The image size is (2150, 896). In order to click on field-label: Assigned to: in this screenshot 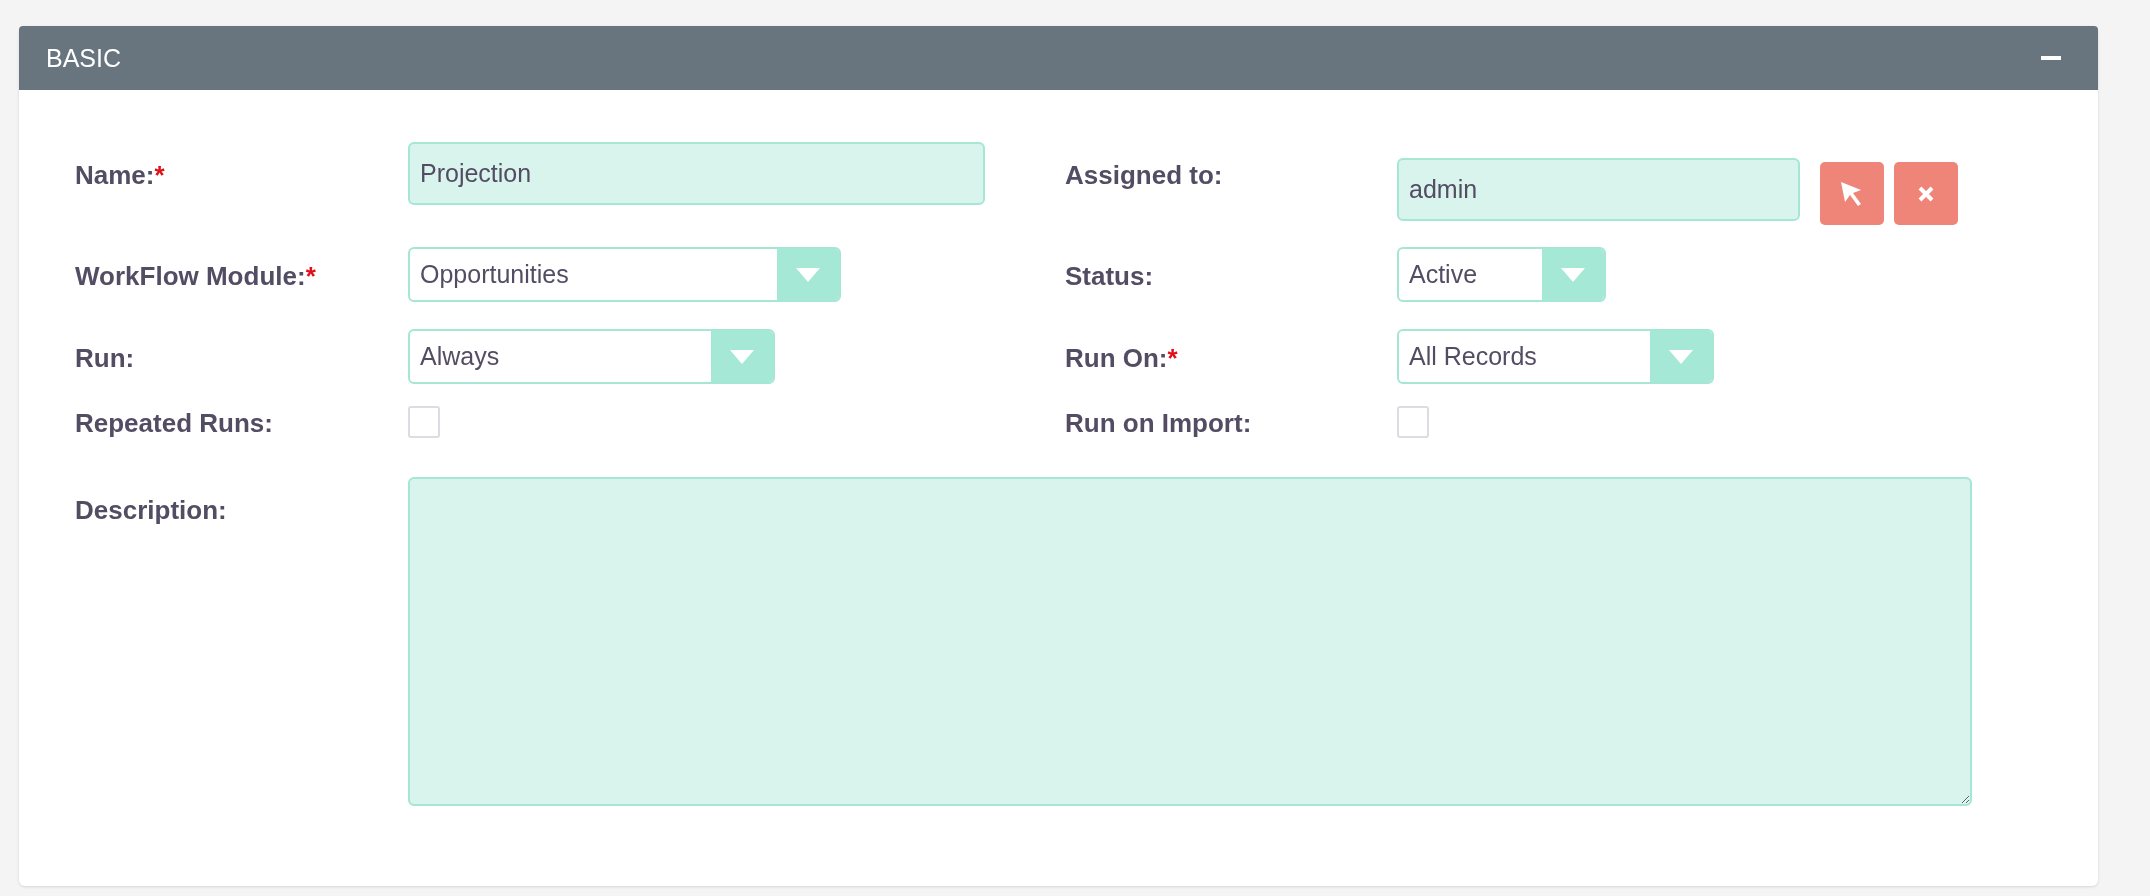, I will do `click(1144, 175)`.